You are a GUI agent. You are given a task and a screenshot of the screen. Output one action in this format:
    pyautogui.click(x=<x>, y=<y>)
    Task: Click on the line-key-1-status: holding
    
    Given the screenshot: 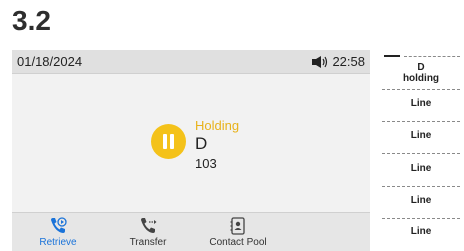 What is the action you would take?
    pyautogui.click(x=421, y=78)
    